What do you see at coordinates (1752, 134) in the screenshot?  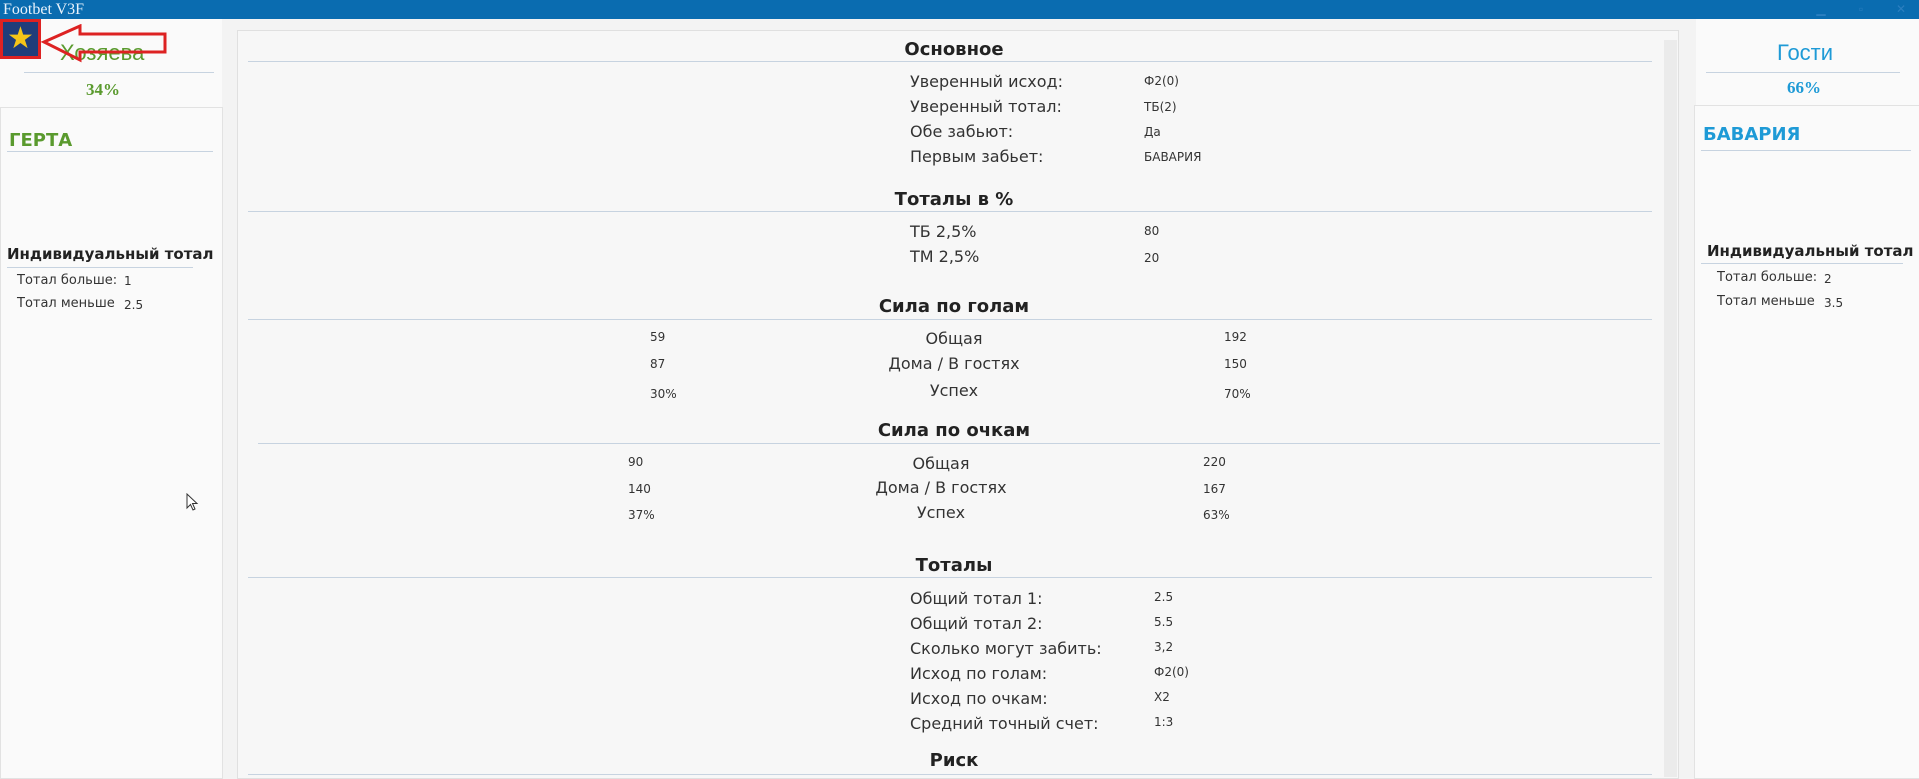 I see `away-team-name: БАВАРИЯ` at bounding box center [1752, 134].